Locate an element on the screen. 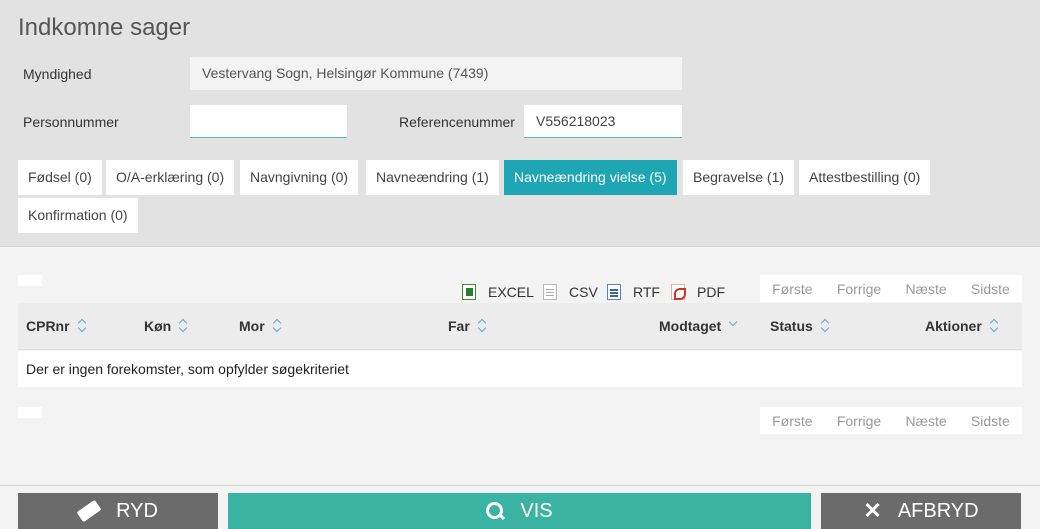 The height and width of the screenshot is (529, 1040). tab-begravelse: Begravelse (1) is located at coordinates (739, 177).